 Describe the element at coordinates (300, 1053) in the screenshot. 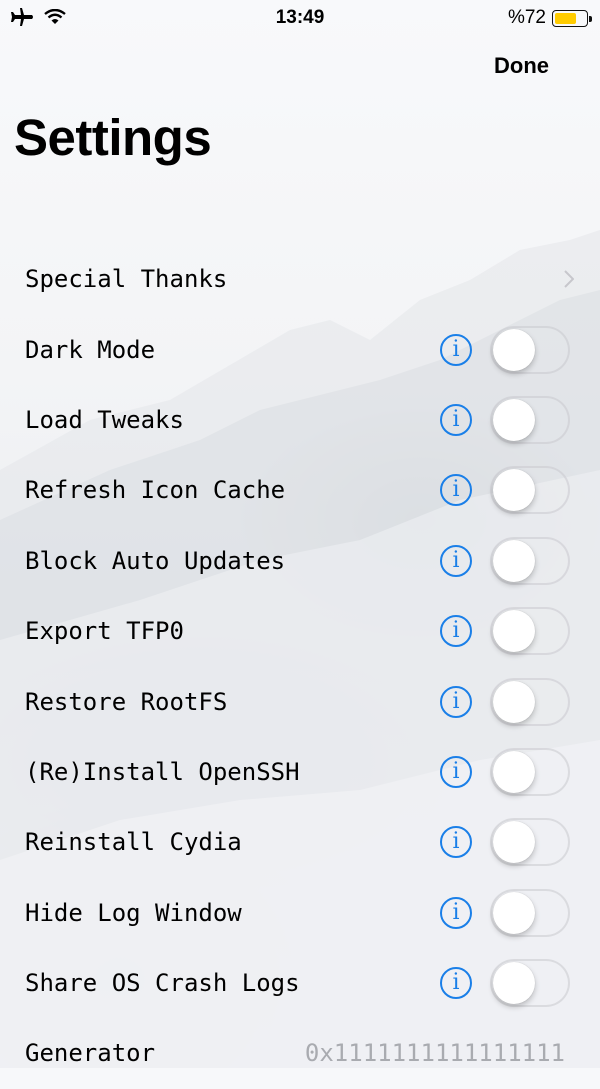

I see `row-generator: Generator 0x1111111111111111` at that location.